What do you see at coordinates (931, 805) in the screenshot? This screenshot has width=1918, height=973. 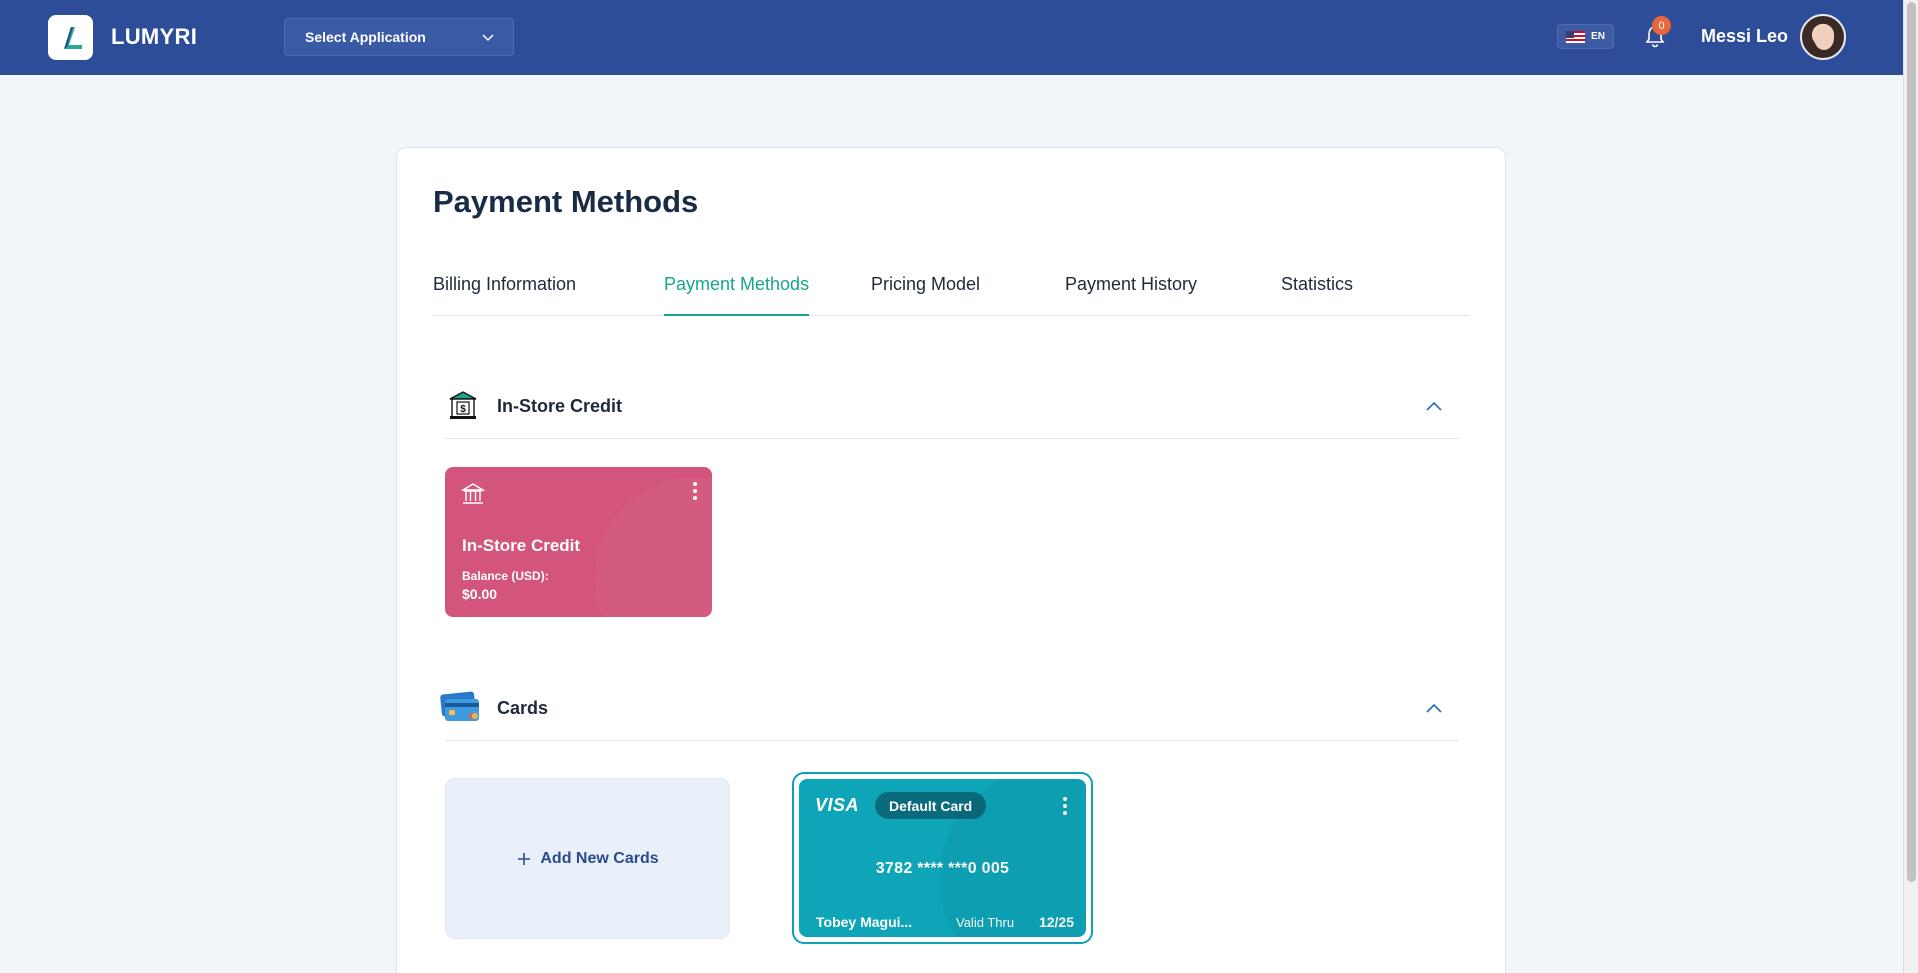 I see `default-card-badge: Default Card` at bounding box center [931, 805].